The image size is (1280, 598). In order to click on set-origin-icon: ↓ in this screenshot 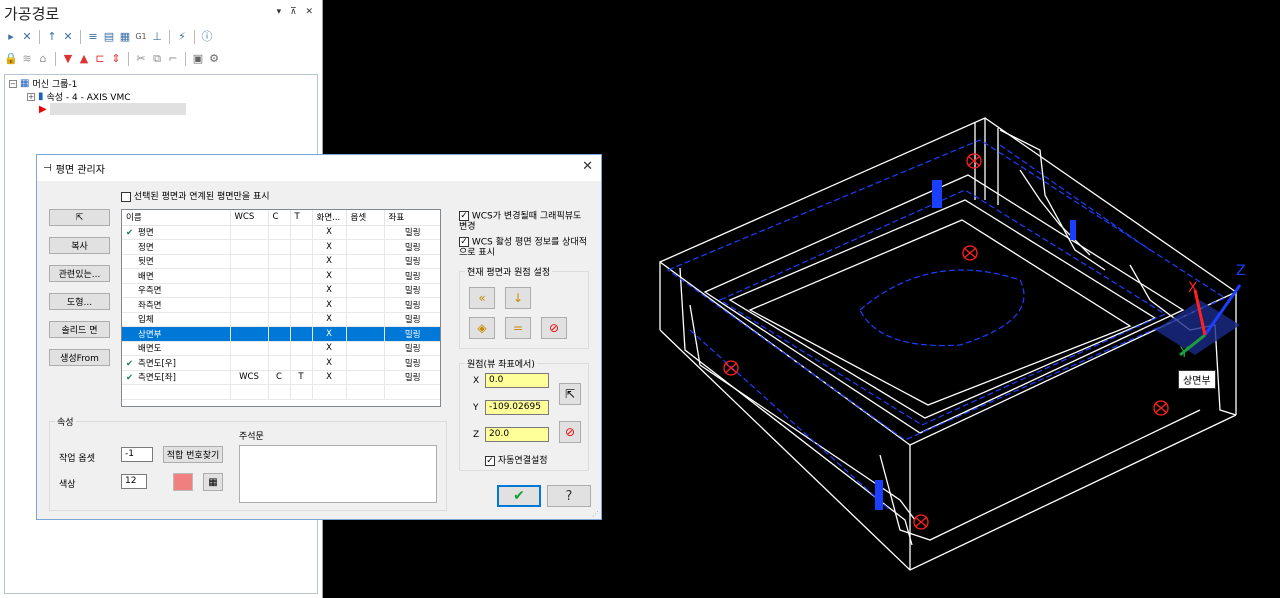, I will do `click(518, 298)`.